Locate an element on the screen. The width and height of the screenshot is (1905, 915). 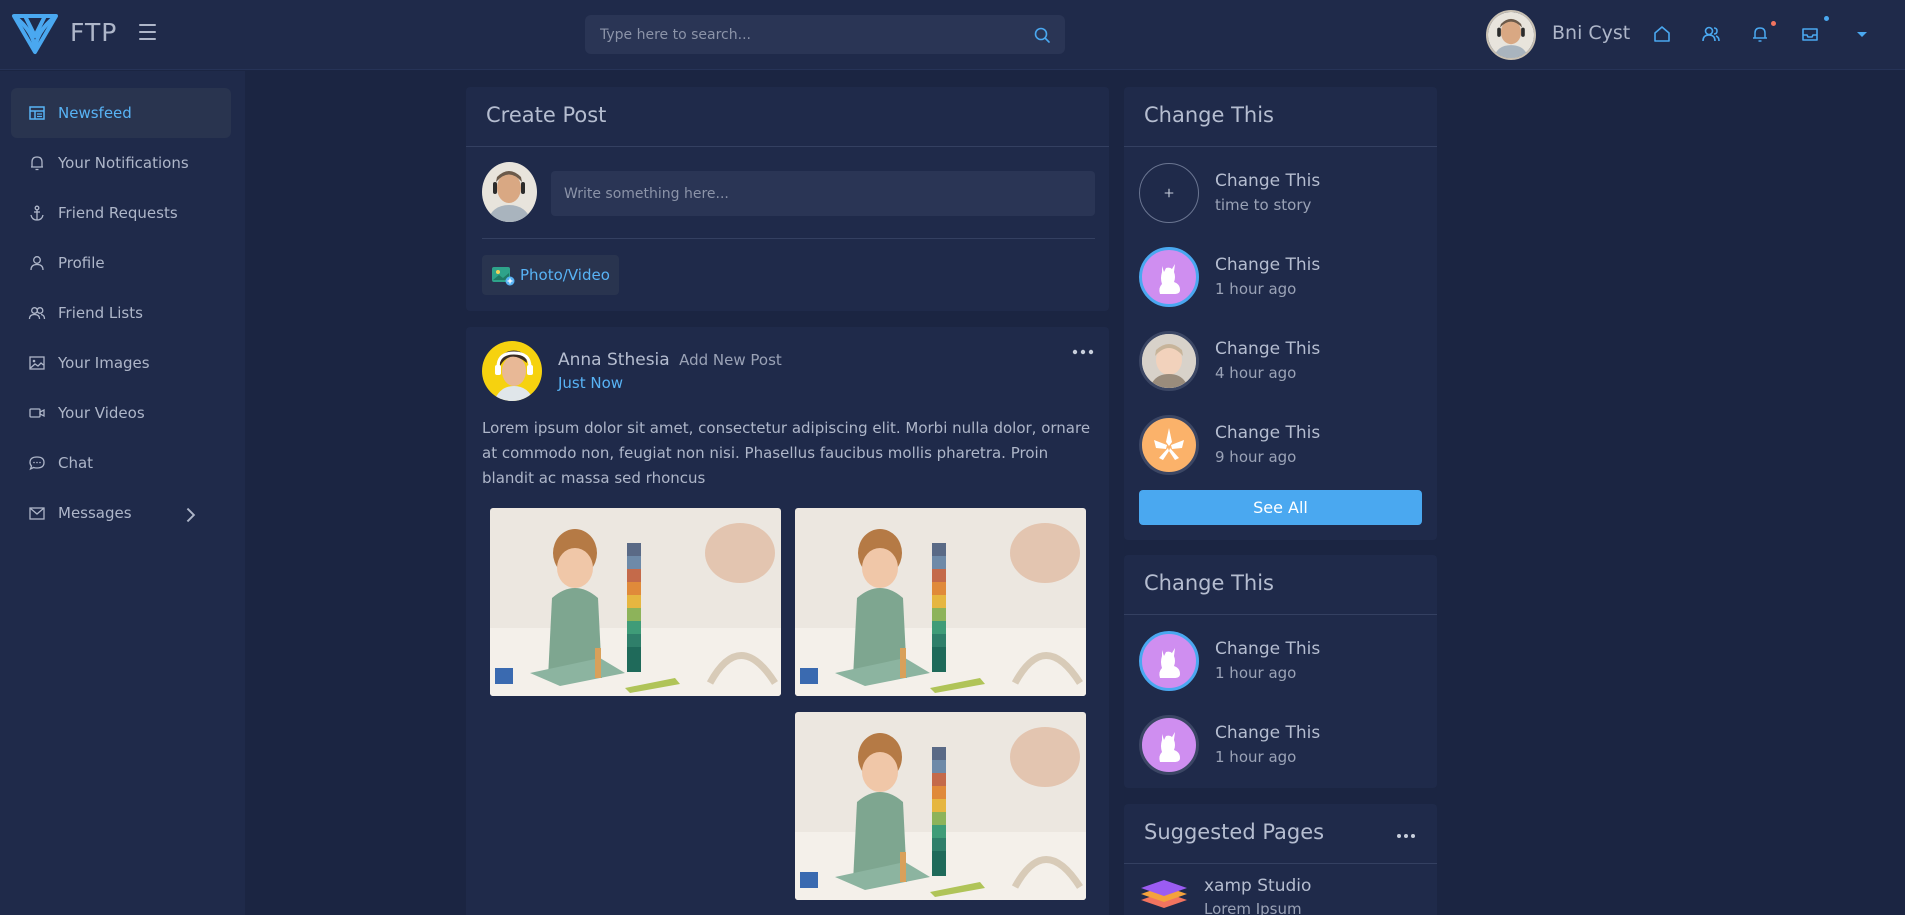
sidebar-item-messages: Messages is located at coordinates (121, 513).